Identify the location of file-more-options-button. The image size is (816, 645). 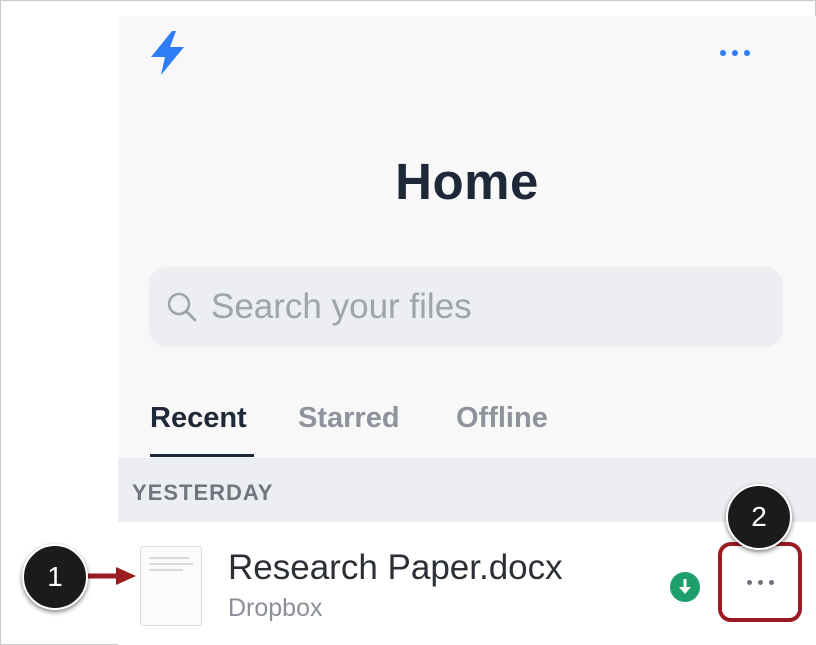
(760, 582).